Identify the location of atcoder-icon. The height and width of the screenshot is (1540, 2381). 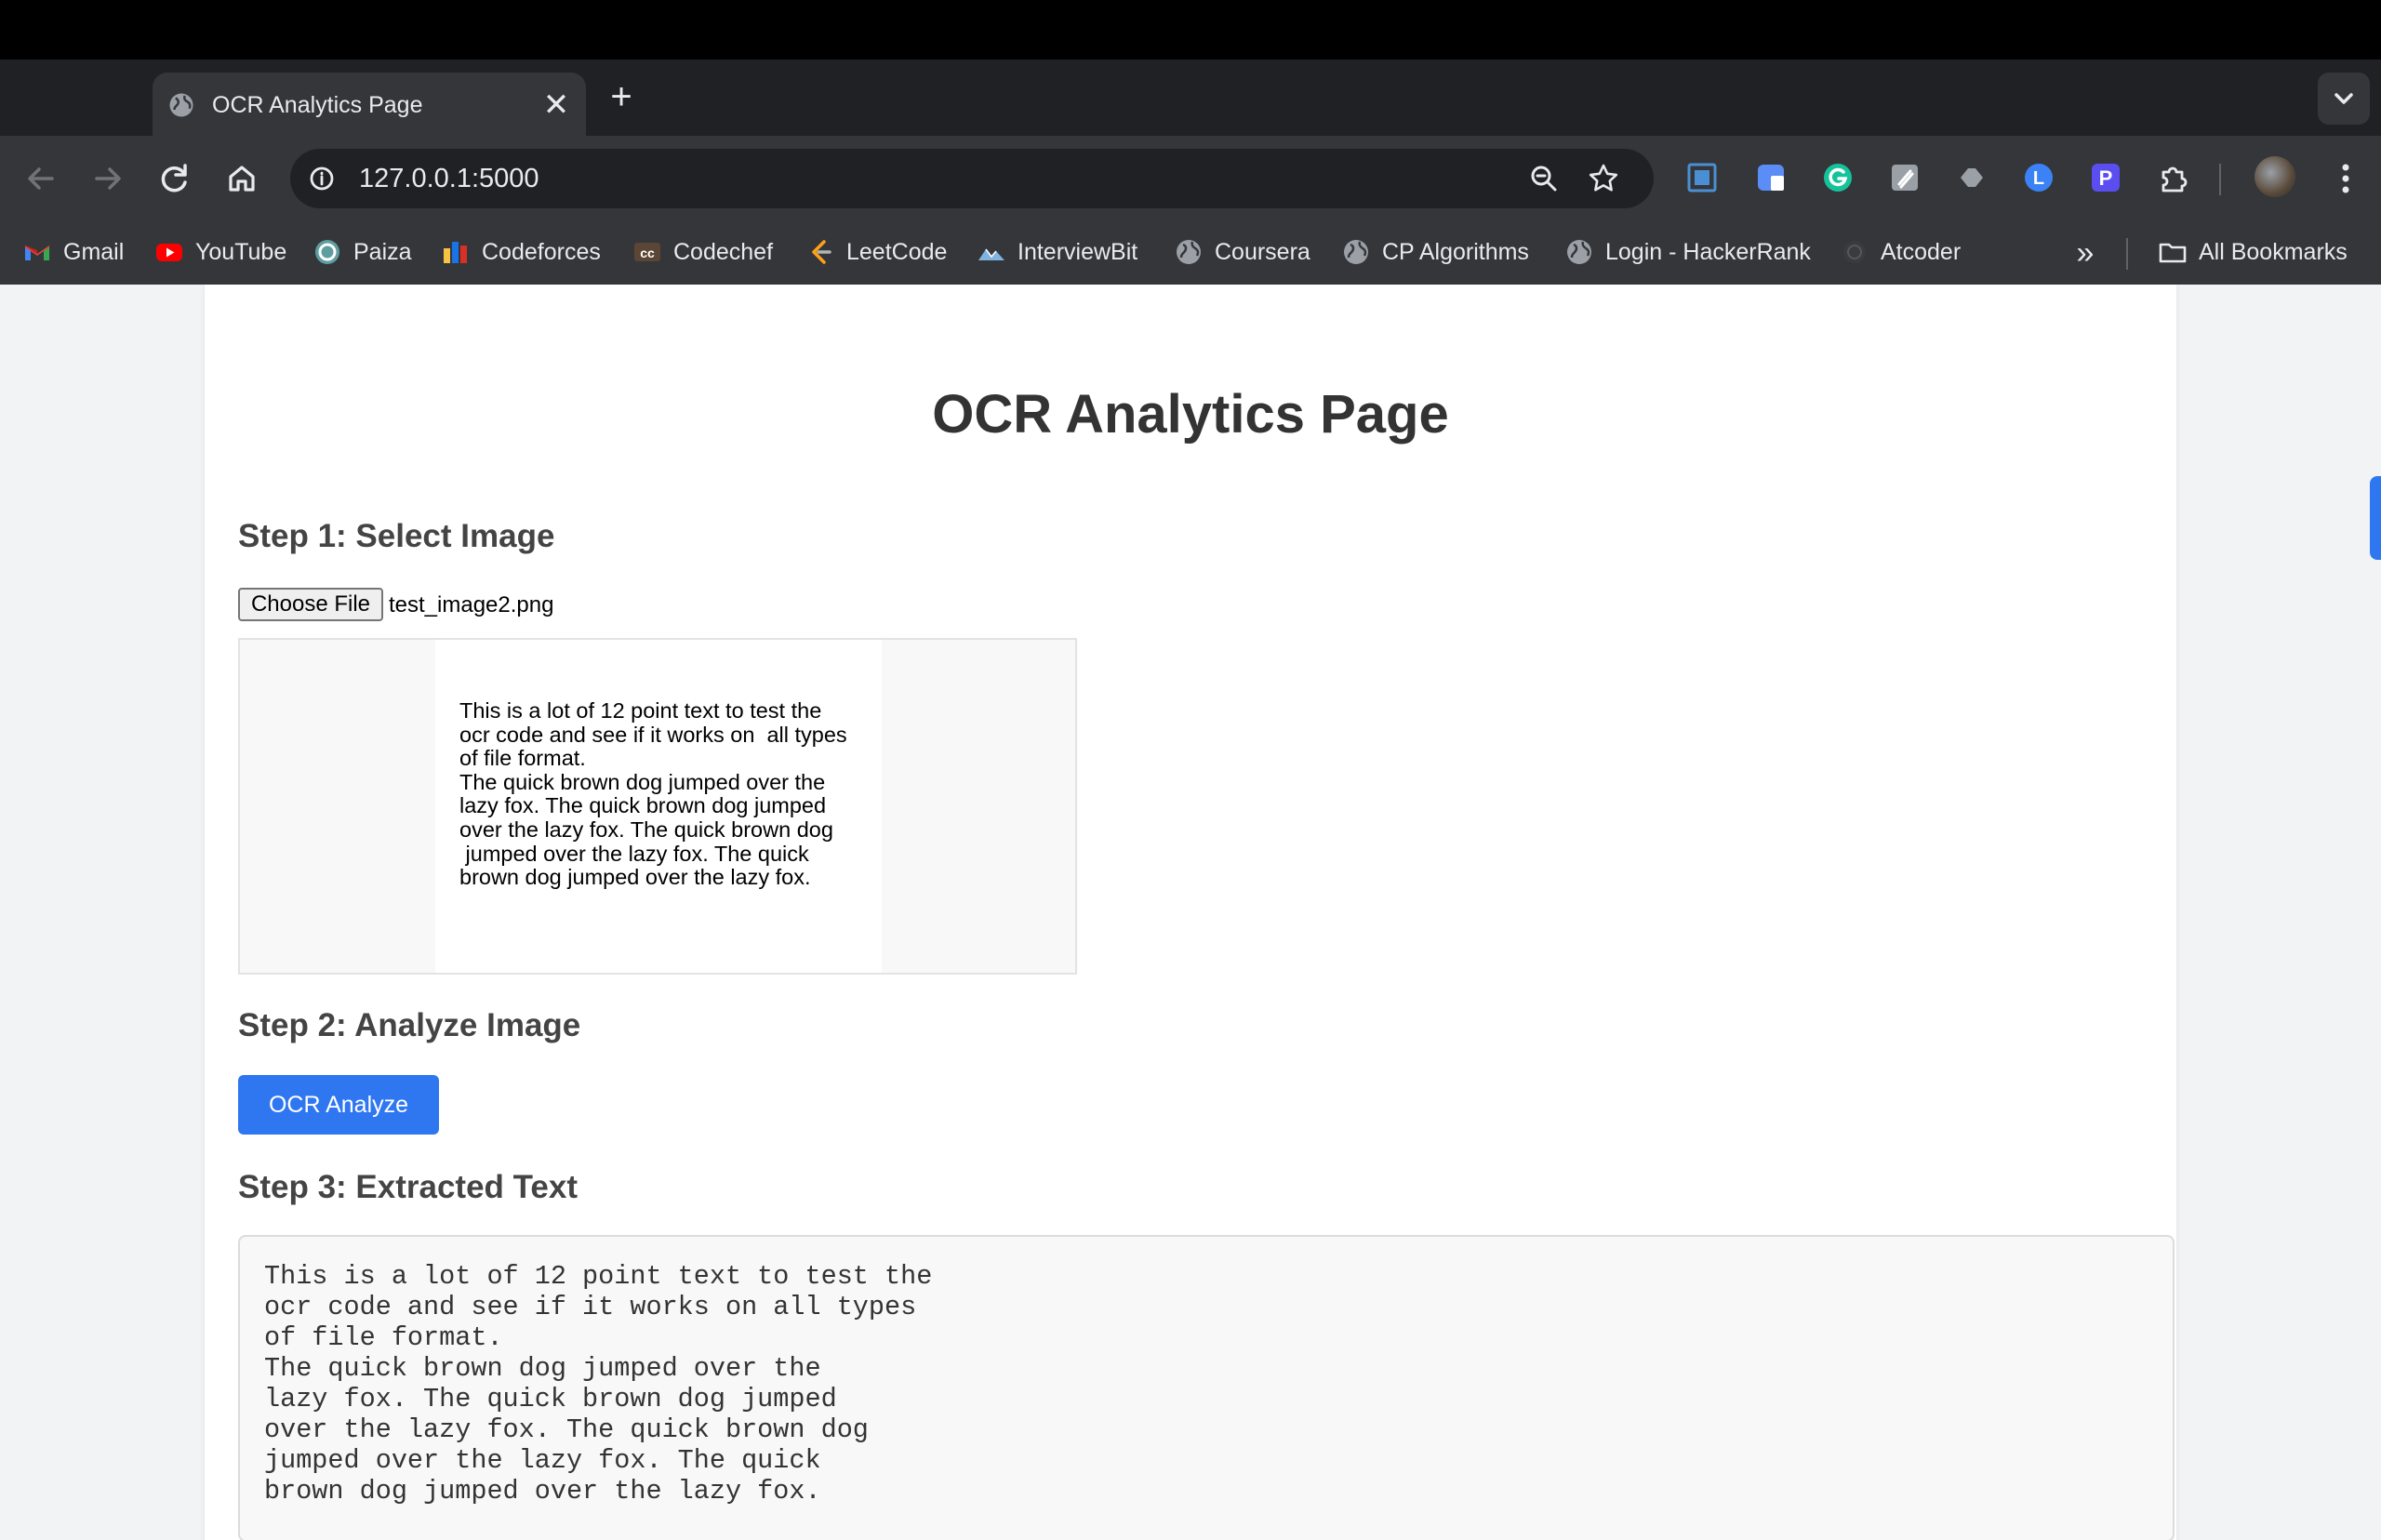
(1854, 252).